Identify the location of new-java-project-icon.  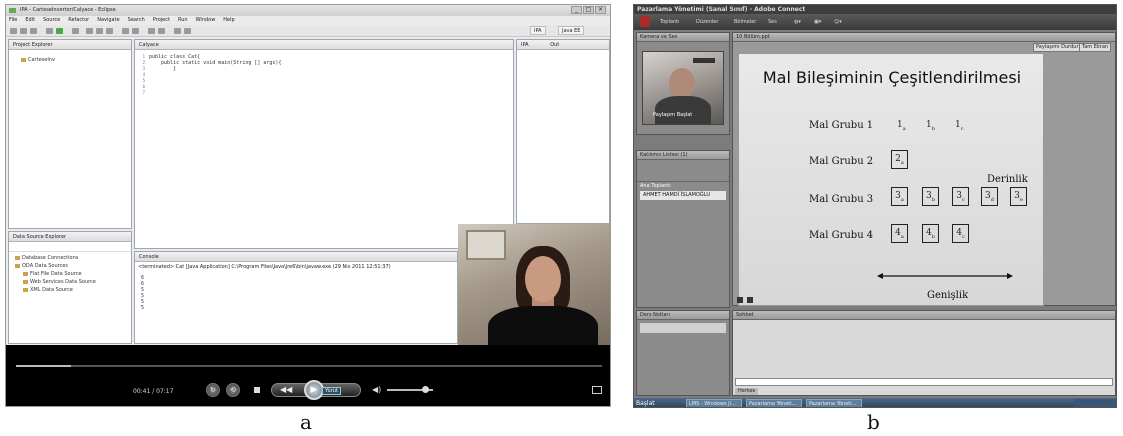
(89, 31).